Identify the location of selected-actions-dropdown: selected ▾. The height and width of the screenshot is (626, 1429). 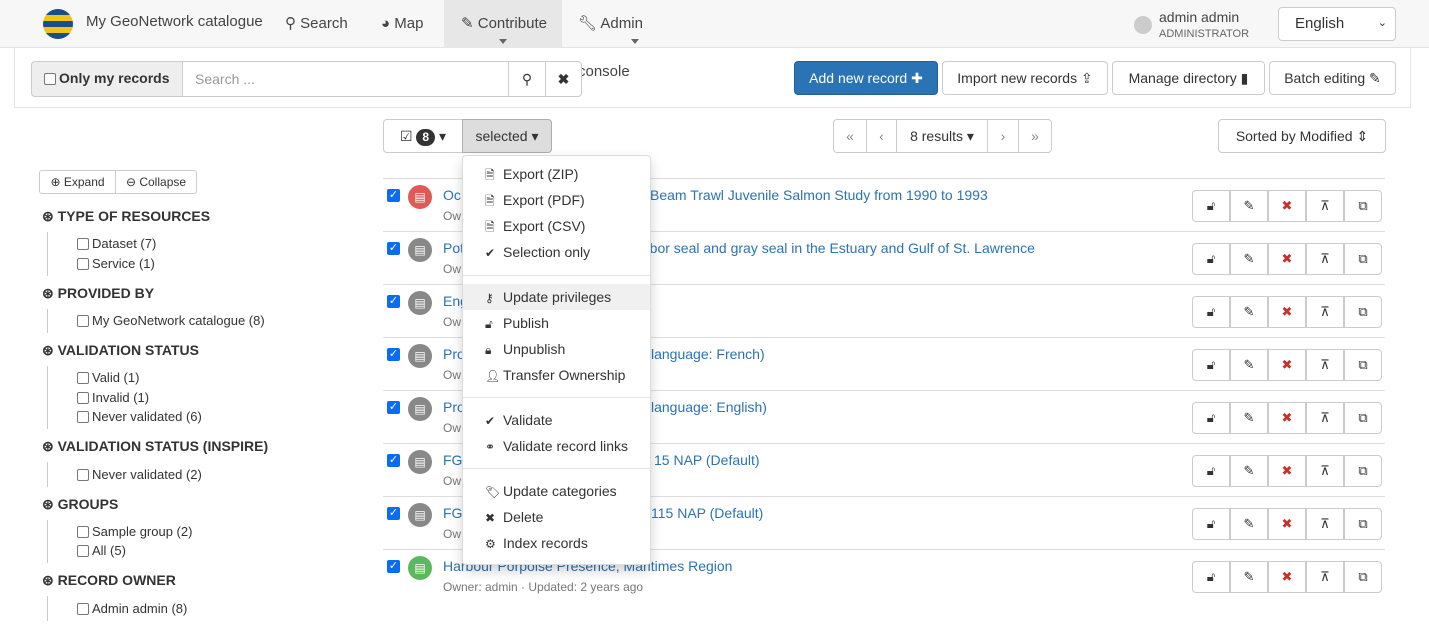
(507, 136).